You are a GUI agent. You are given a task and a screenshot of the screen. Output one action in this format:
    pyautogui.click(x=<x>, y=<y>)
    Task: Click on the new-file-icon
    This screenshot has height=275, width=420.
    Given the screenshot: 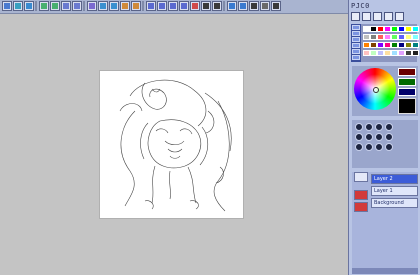 What is the action you would take?
    pyautogui.click(x=7, y=6)
    